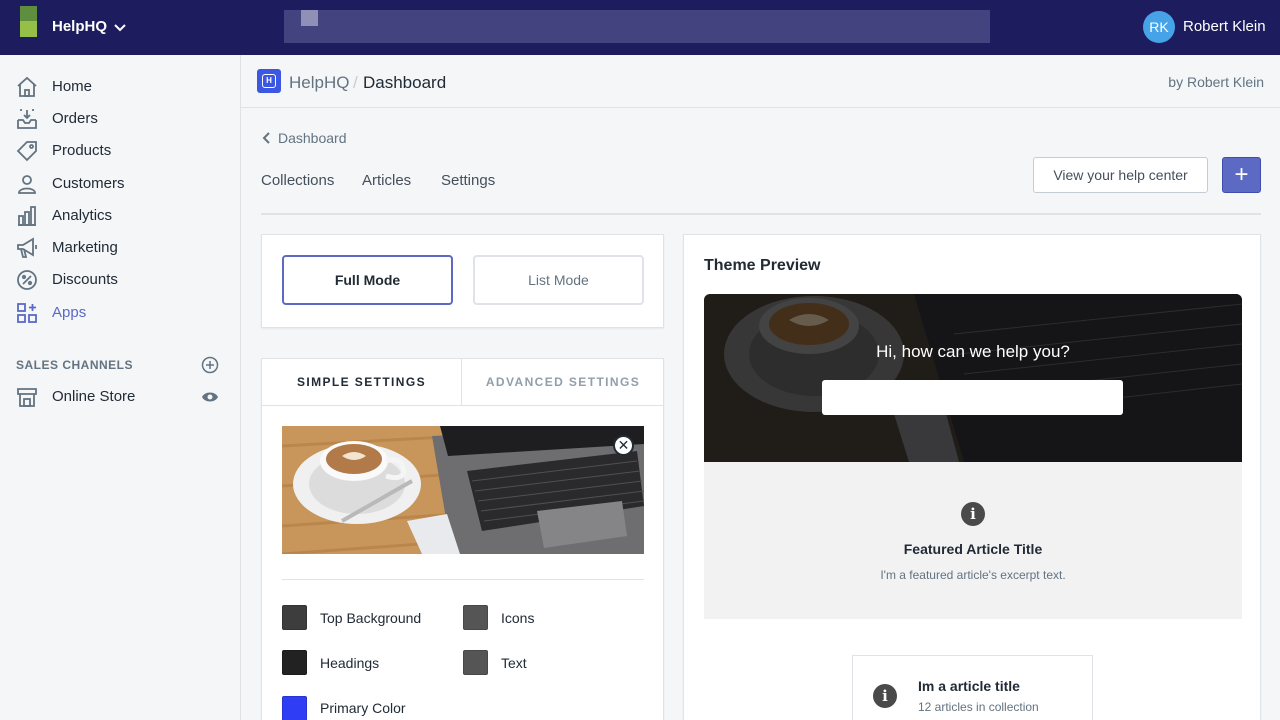 The image size is (1280, 720). What do you see at coordinates (69, 312) in the screenshot?
I see `sidebar-item-label: Apps` at bounding box center [69, 312].